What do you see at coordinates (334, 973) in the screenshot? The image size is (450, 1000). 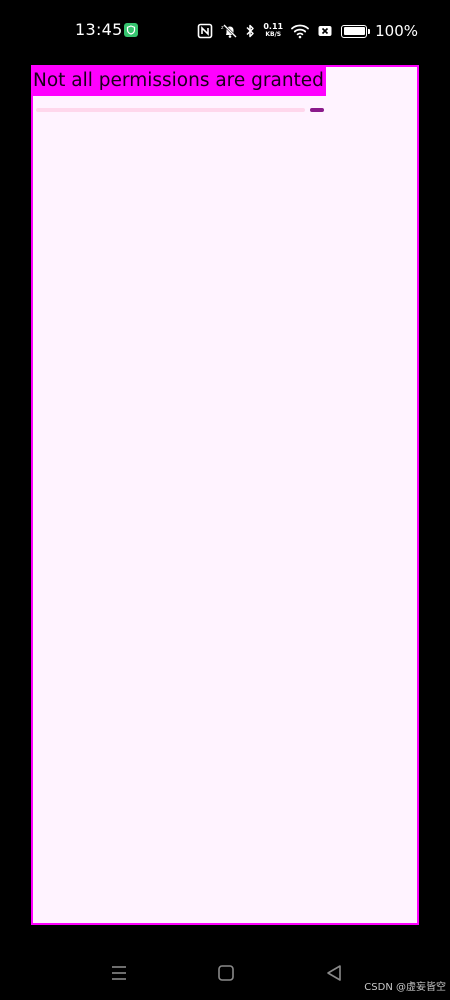 I see `back-icon` at bounding box center [334, 973].